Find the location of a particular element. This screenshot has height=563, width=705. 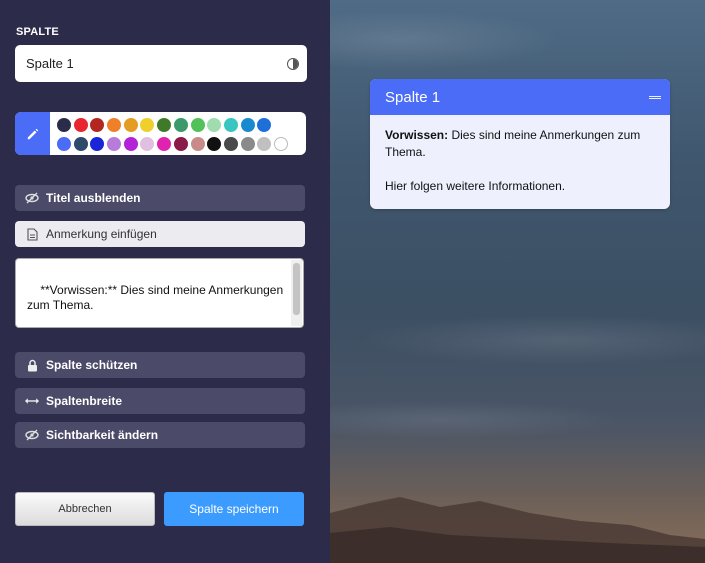

pencil-icon is located at coordinates (32, 133).